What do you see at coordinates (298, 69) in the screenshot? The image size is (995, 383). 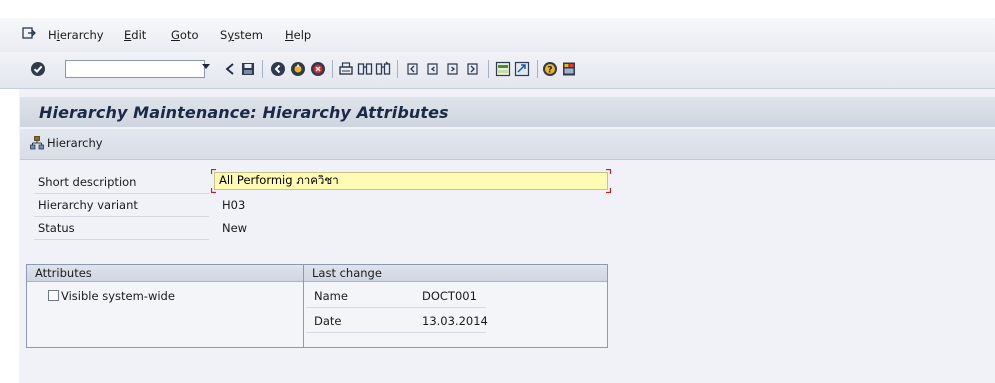 I see `exit-icon` at bounding box center [298, 69].